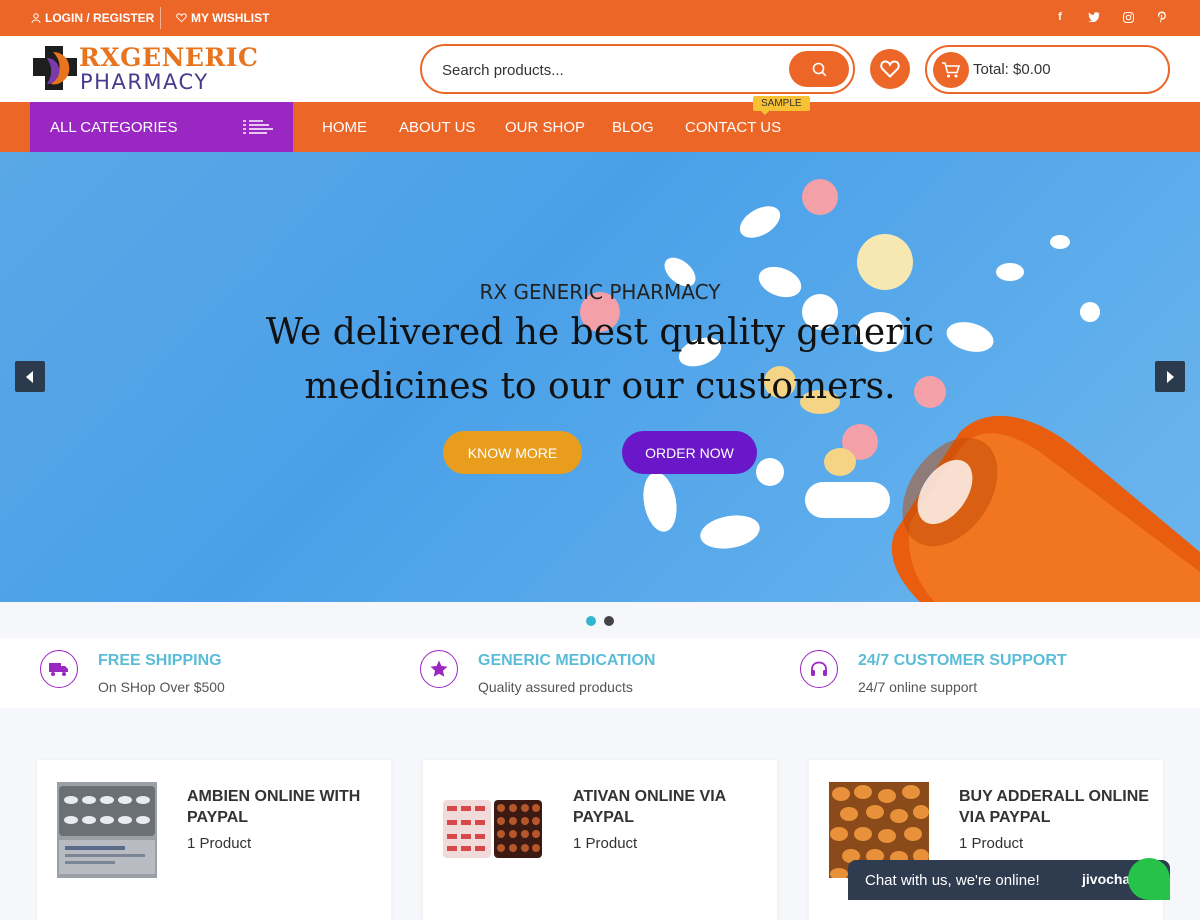 The image size is (1200, 920). Describe the element at coordinates (169, 57) in the screenshot. I see `logo-line-1: RXGENERIC` at that location.